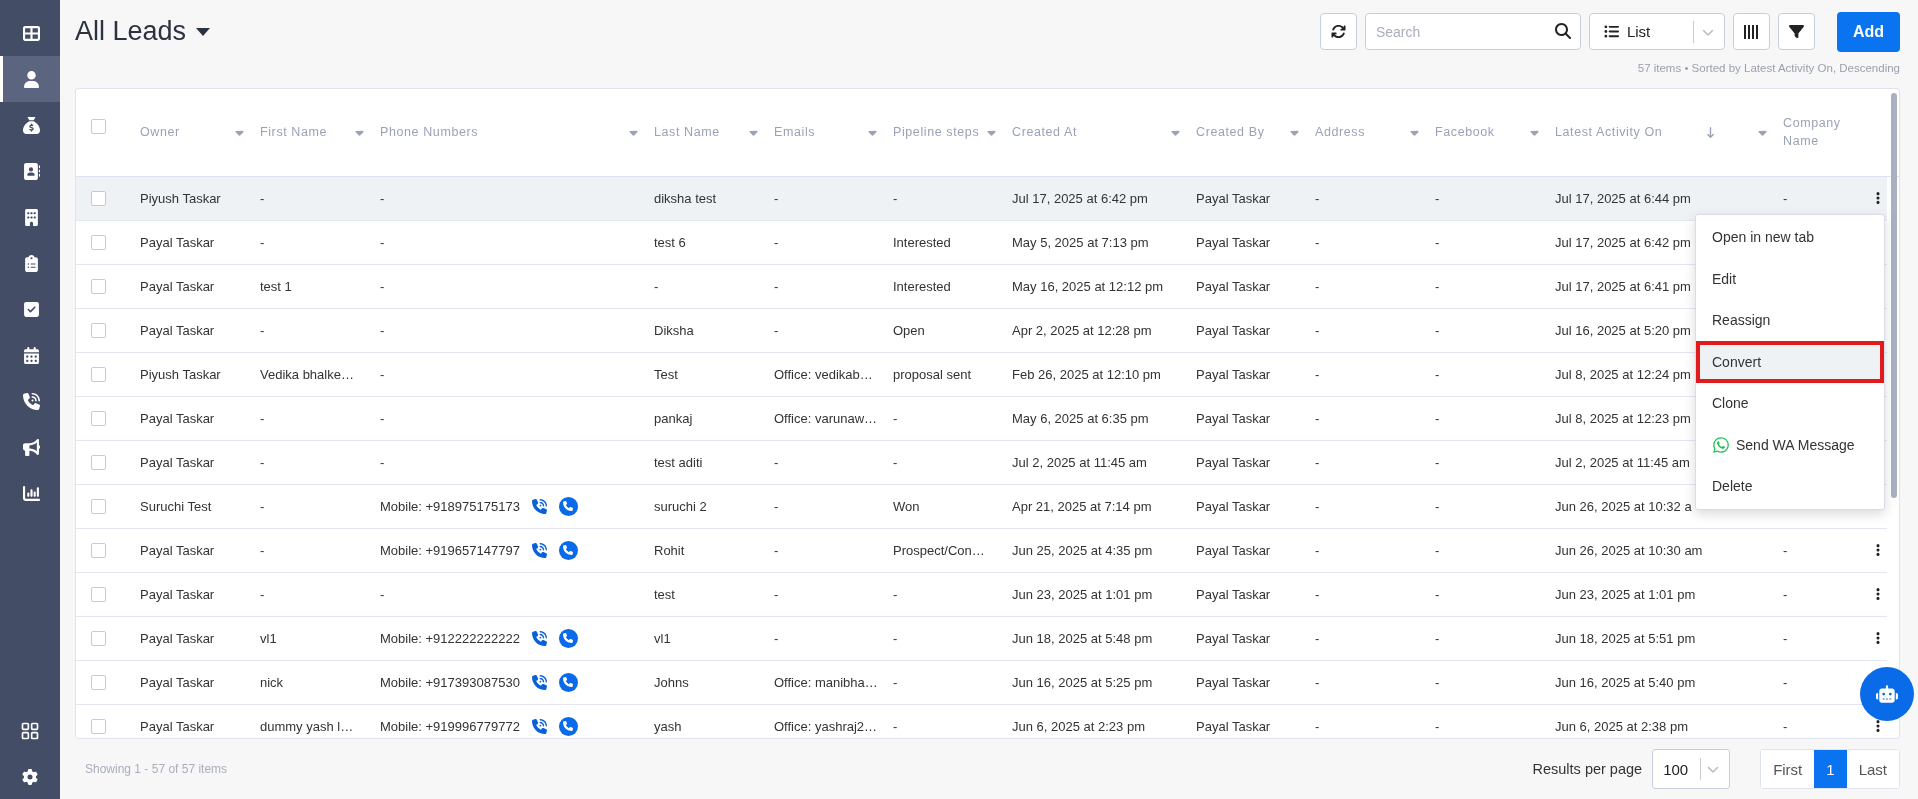  Describe the element at coordinates (1790, 486) in the screenshot. I see `menu-item: Delete` at that location.